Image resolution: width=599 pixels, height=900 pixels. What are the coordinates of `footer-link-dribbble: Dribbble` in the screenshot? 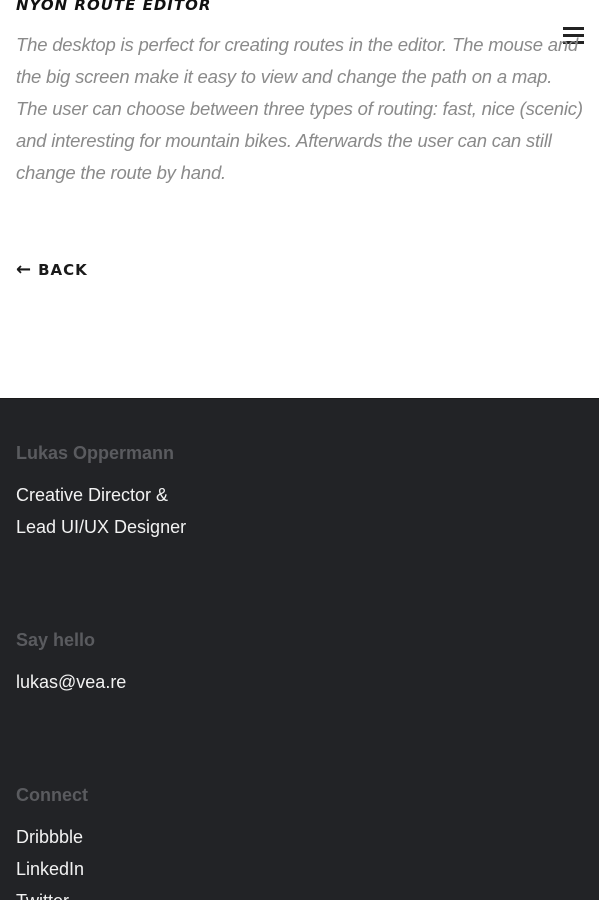 It's located at (49, 837).